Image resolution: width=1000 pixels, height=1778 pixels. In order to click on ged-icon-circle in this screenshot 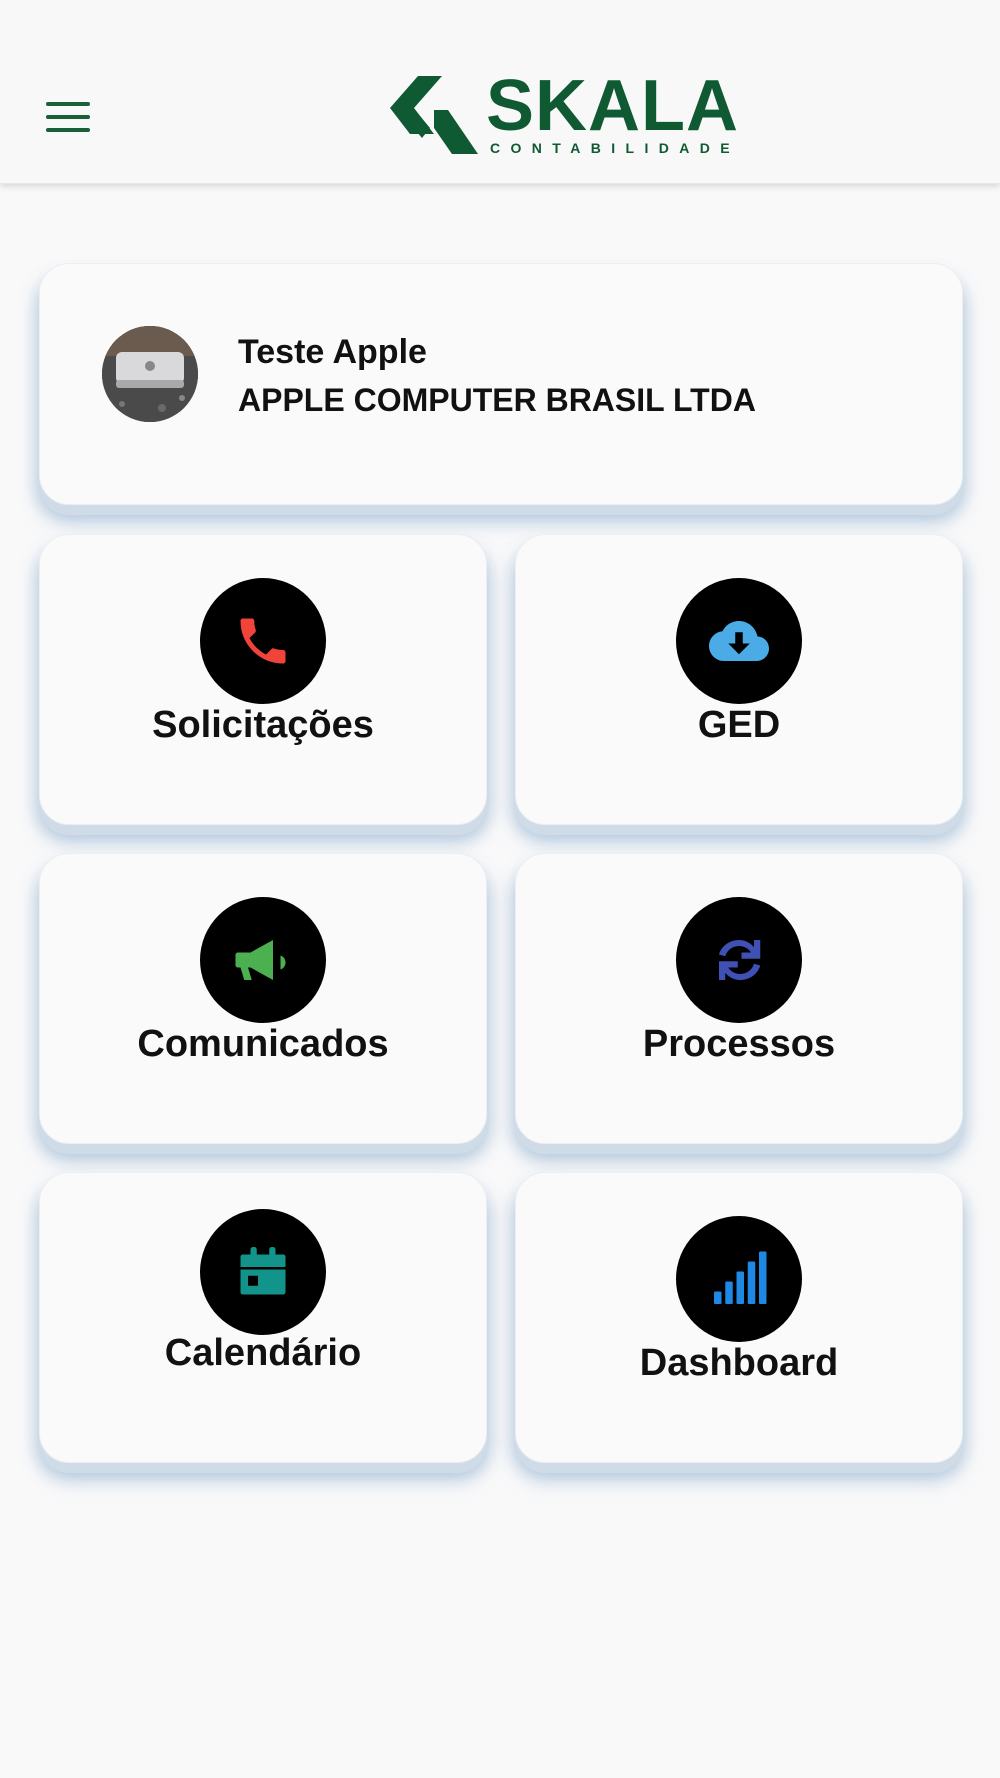, I will do `click(739, 641)`.